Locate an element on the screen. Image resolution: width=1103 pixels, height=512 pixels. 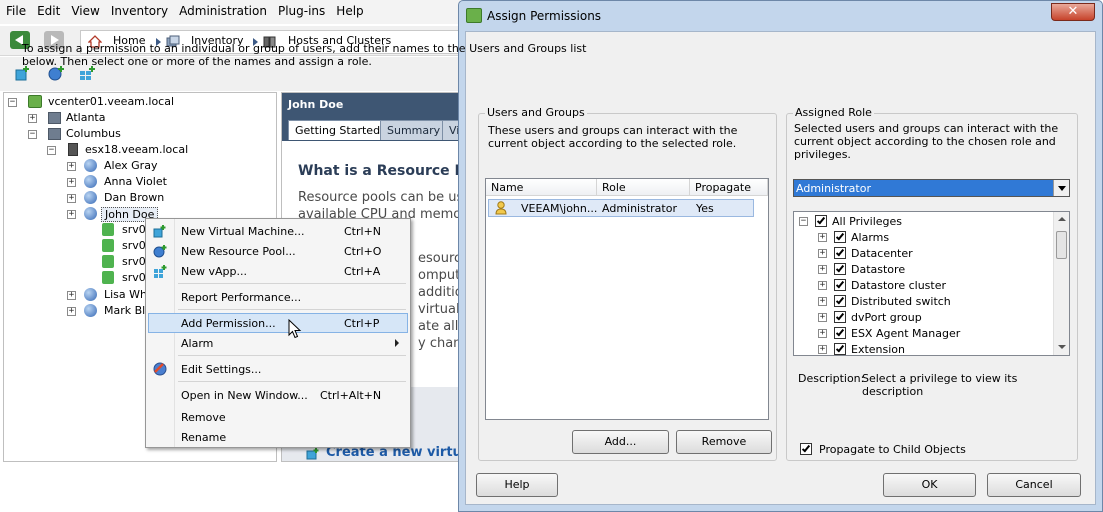
table-row: VEEAM\john... Administrator Yes is located at coordinates (621, 208).